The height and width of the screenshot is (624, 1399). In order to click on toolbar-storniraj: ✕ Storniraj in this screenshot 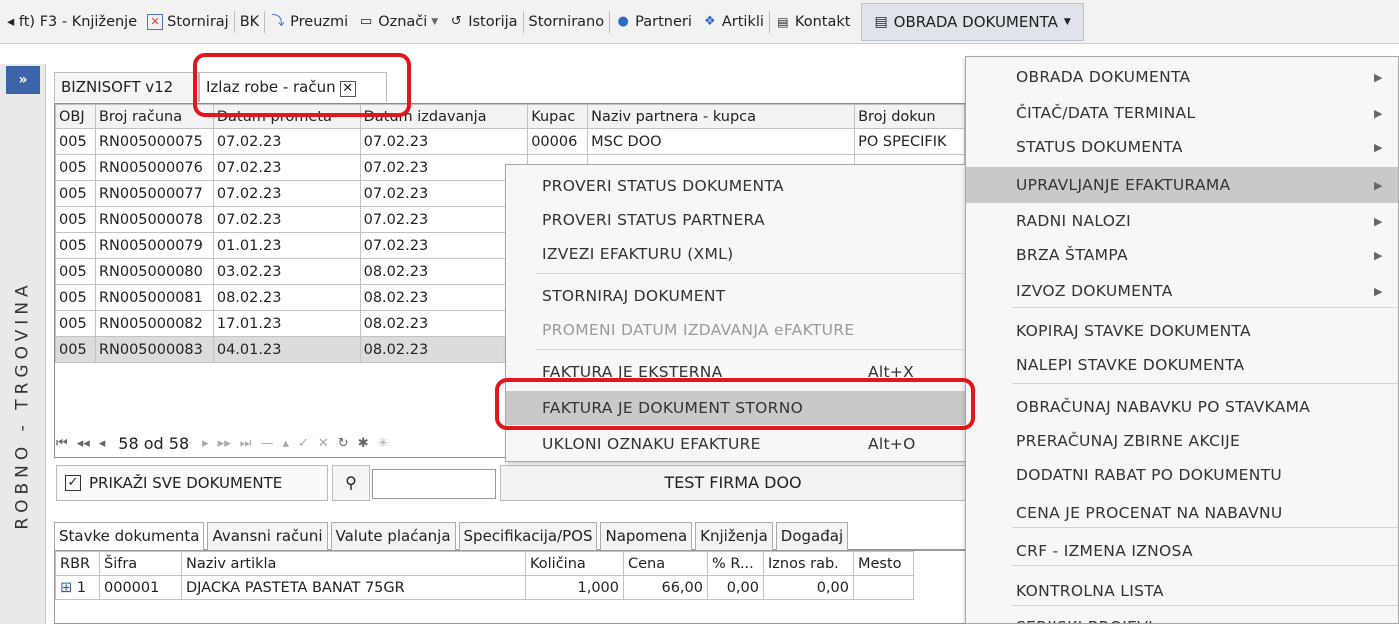, I will do `click(188, 22)`.